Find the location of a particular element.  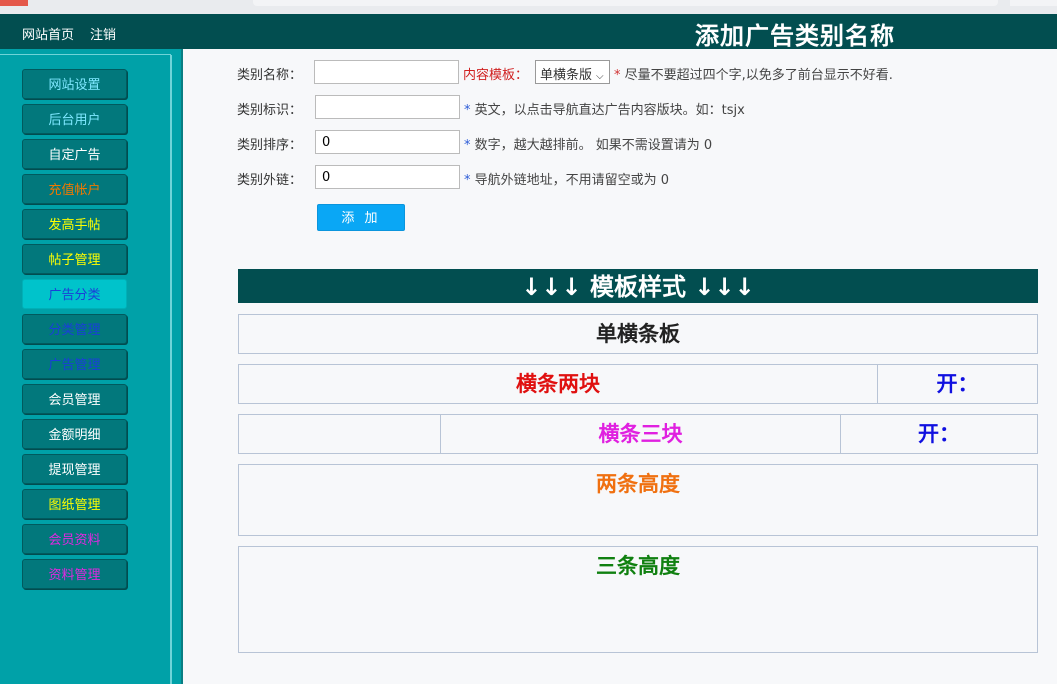

sidebar-item: 会员资料 is located at coordinates (74, 539).